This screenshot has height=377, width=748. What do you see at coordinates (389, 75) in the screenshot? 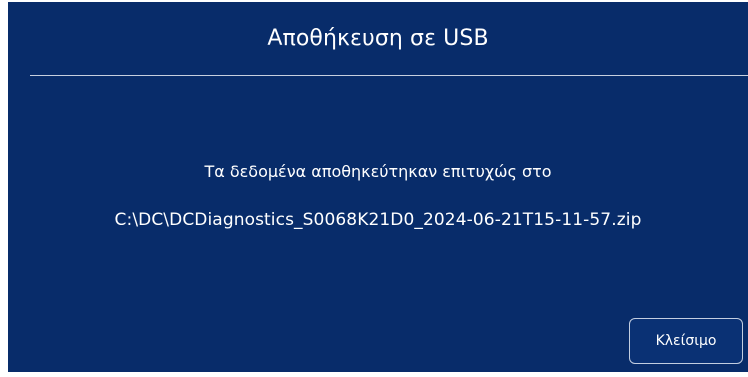
I see `header-divider` at bounding box center [389, 75].